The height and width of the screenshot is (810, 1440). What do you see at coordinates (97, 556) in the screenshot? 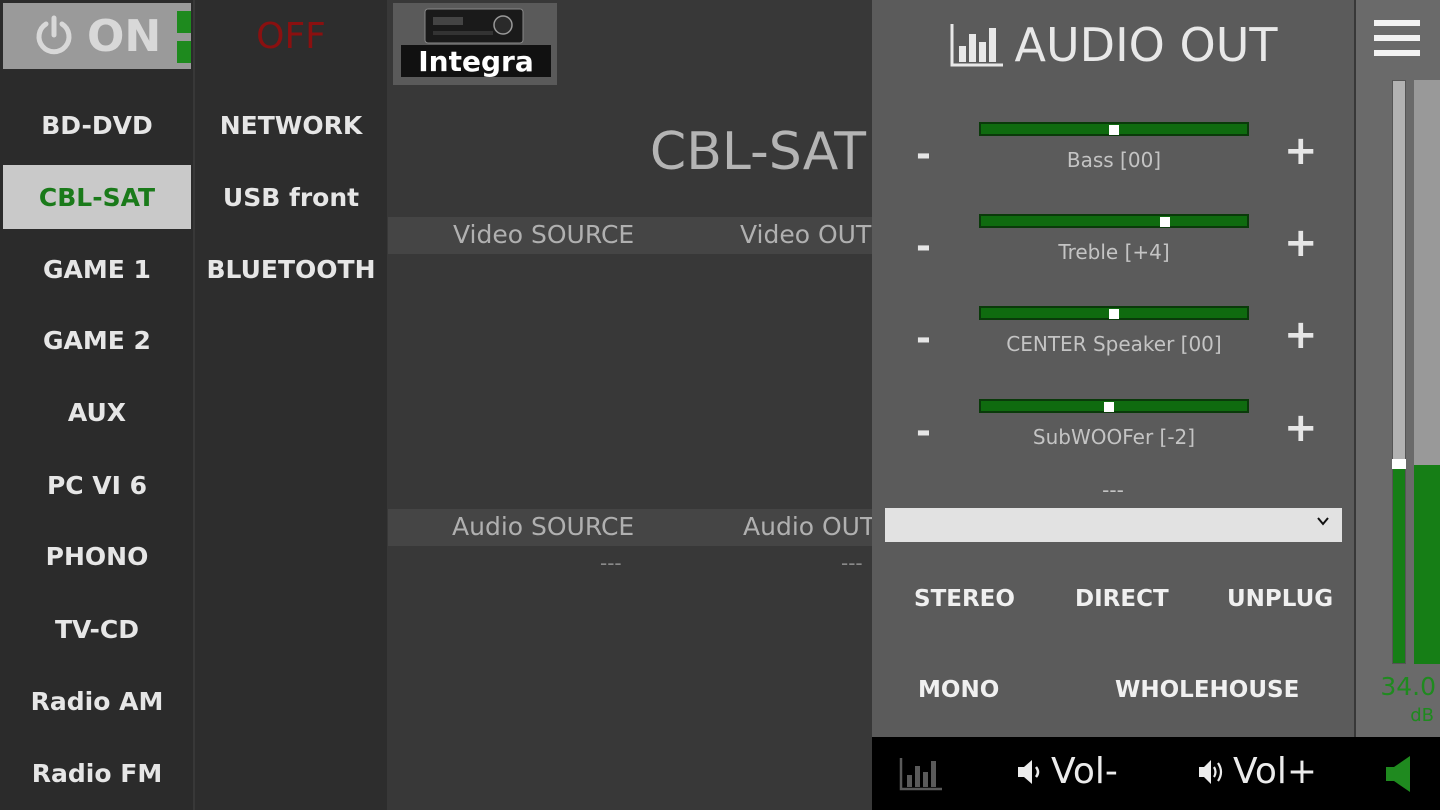
I see `source-item: PHONO` at bounding box center [97, 556].